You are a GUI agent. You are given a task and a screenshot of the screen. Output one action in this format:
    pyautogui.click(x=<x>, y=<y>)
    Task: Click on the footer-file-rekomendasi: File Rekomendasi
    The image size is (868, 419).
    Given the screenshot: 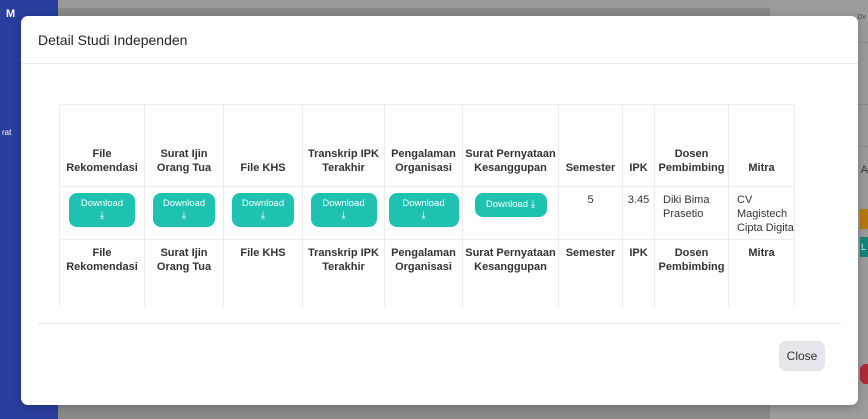 What is the action you would take?
    pyautogui.click(x=102, y=273)
    